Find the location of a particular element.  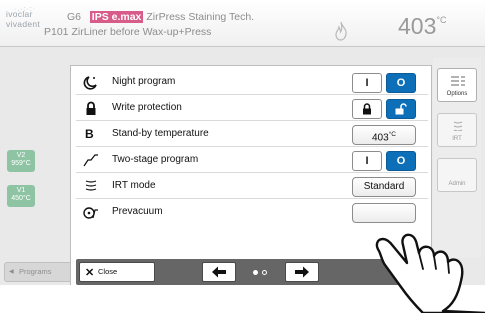

unlock-button is located at coordinates (401, 109).